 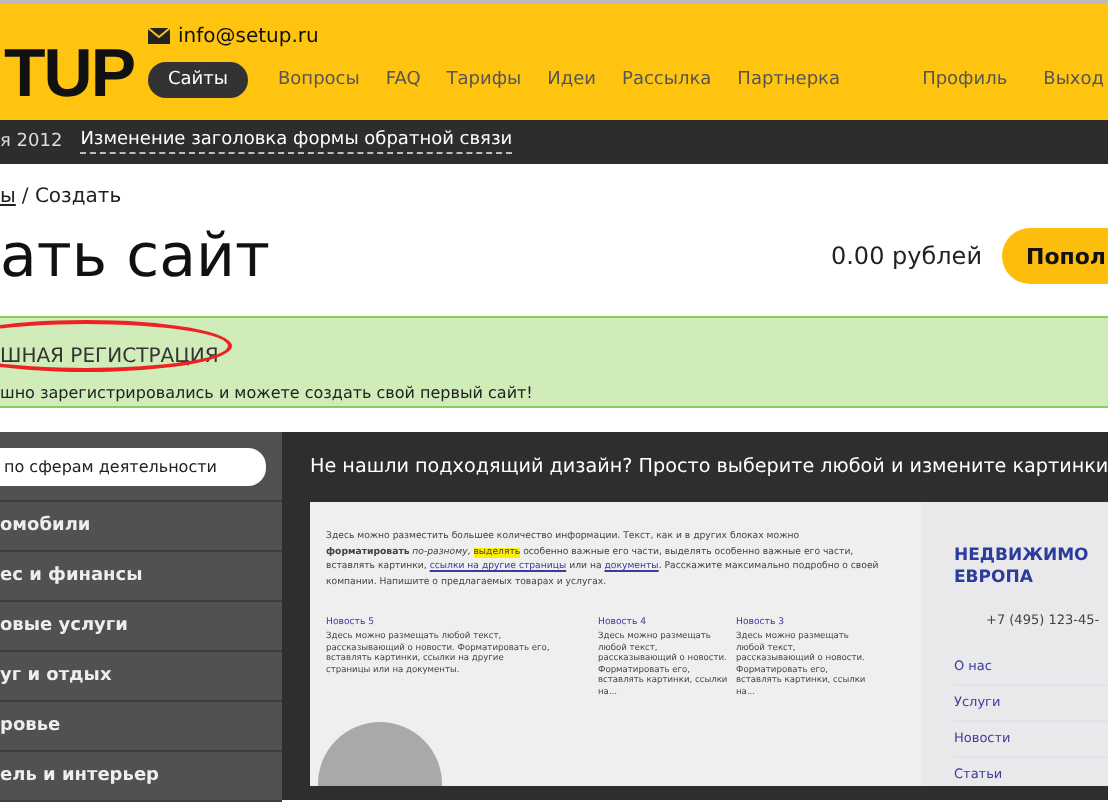 I want to click on logo: TUP, so click(x=74, y=62).